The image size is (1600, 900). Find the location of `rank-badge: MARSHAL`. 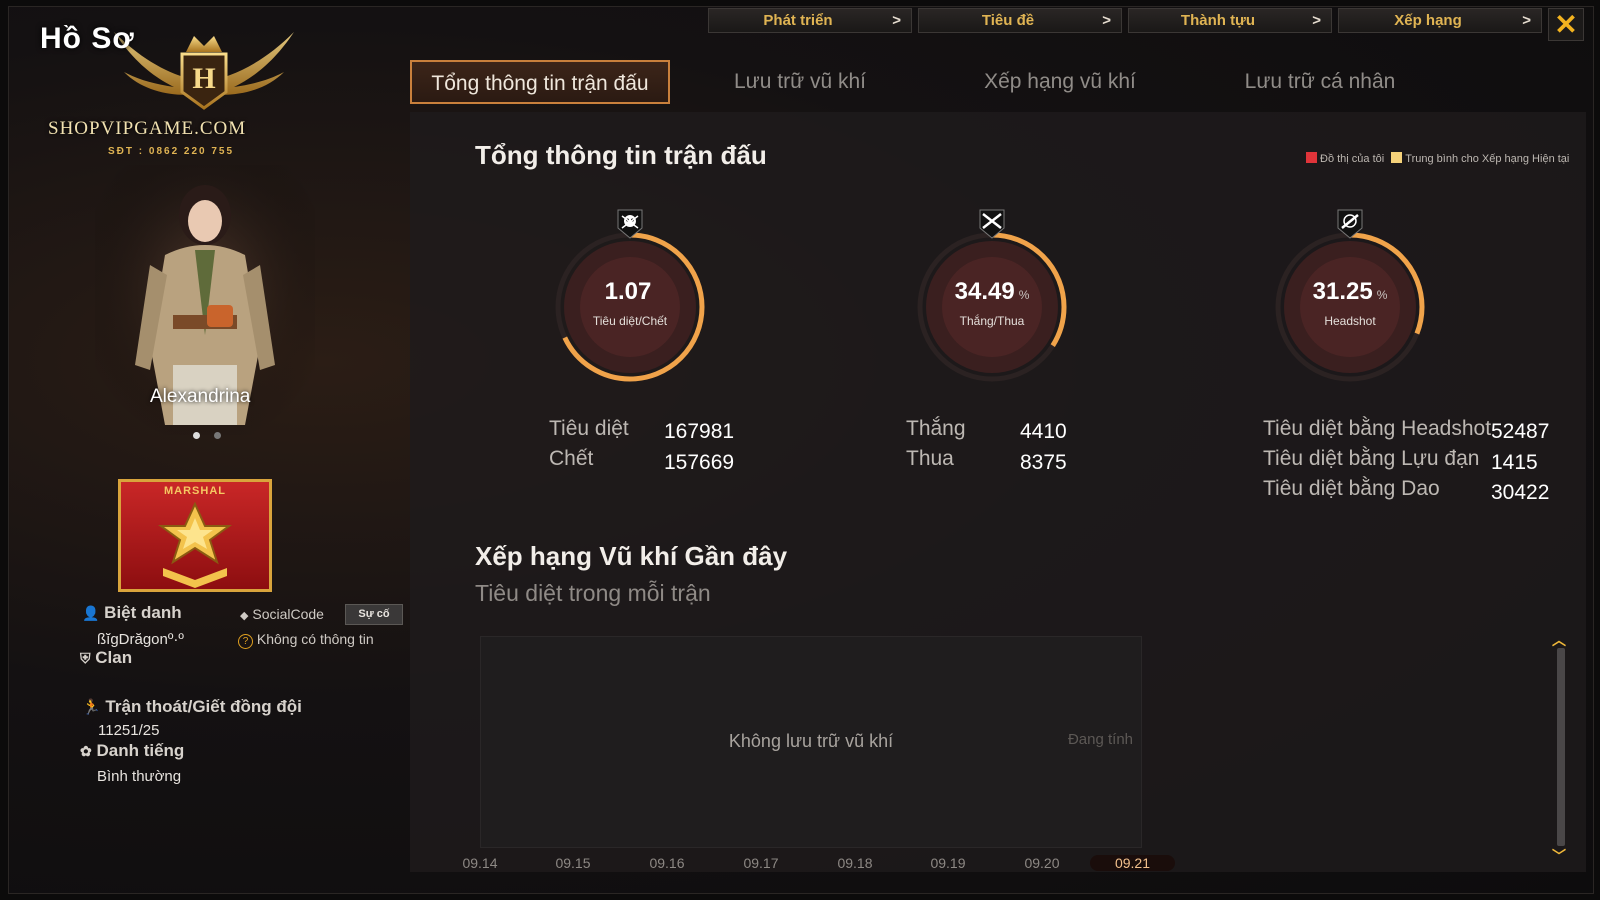

rank-badge: MARSHAL is located at coordinates (195, 535).